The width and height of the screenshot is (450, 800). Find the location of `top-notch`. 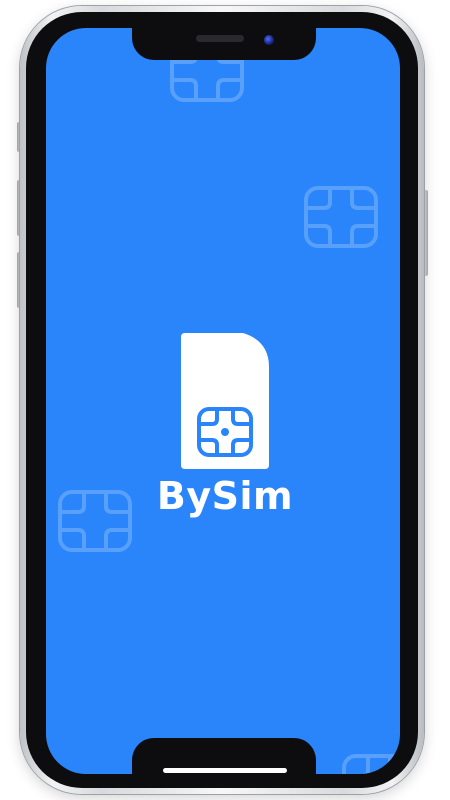

top-notch is located at coordinates (224, 42).